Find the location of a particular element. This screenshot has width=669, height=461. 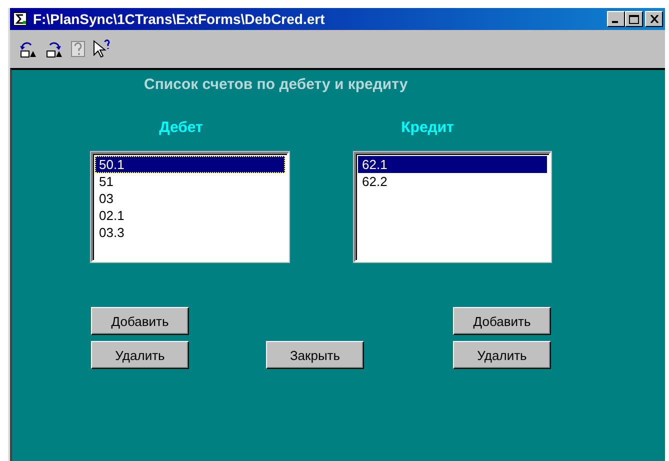

window-title: F:\PlanSync\1CTrans\ExtForms\DebCred.ert is located at coordinates (179, 19).